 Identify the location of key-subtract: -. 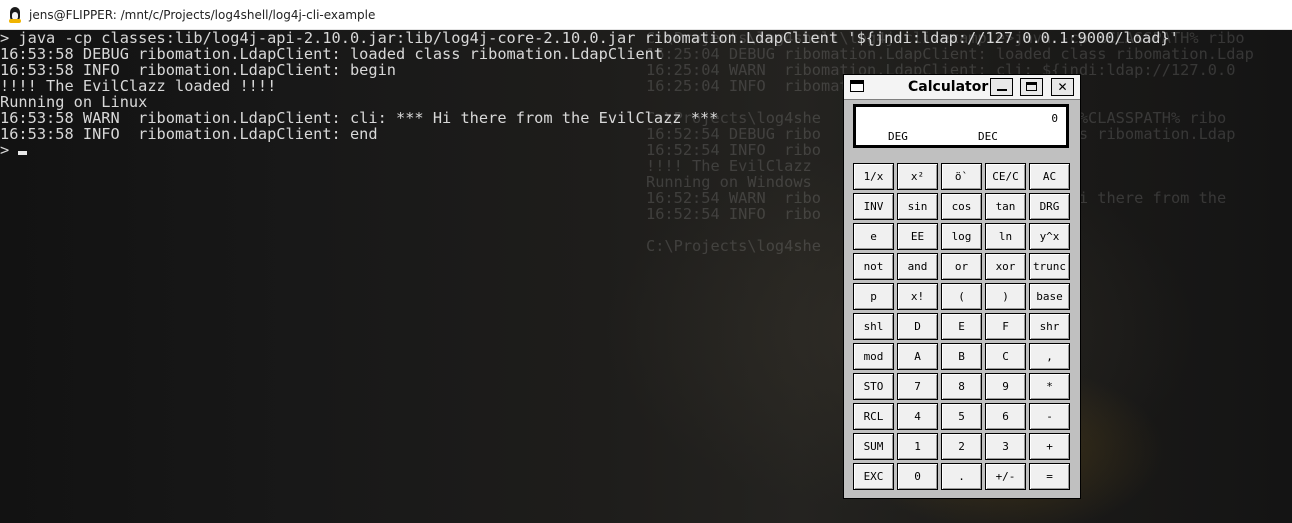
(1049, 416).